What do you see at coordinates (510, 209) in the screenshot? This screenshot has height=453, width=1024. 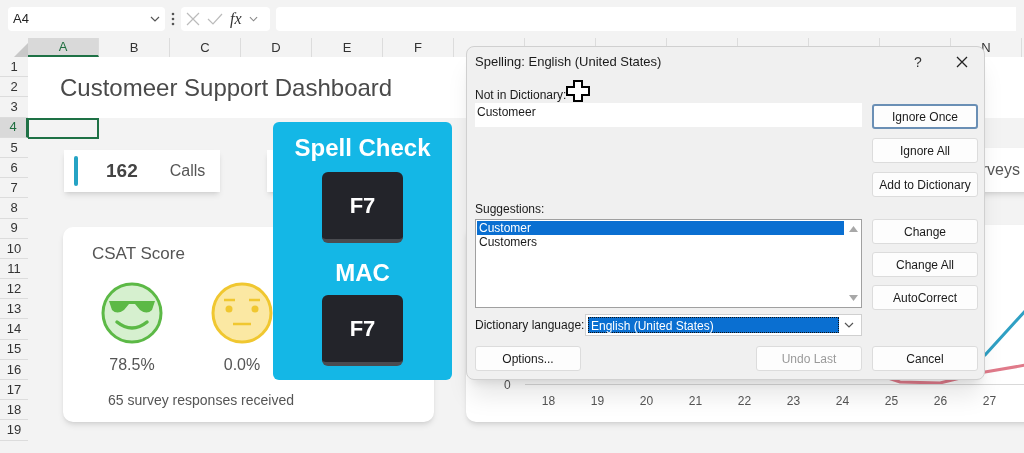 I see `field-label: Suggestions:` at bounding box center [510, 209].